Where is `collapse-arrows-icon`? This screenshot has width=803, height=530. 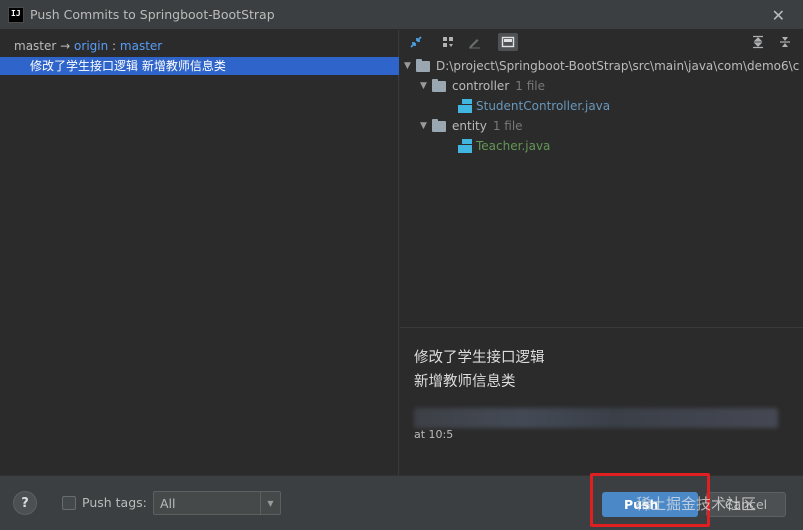 collapse-arrows-icon is located at coordinates (416, 42).